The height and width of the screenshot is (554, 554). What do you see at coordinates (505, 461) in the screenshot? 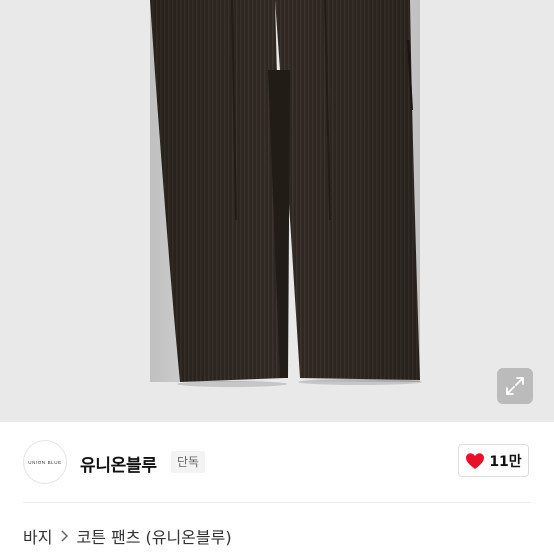
I see `like-count: 11만` at bounding box center [505, 461].